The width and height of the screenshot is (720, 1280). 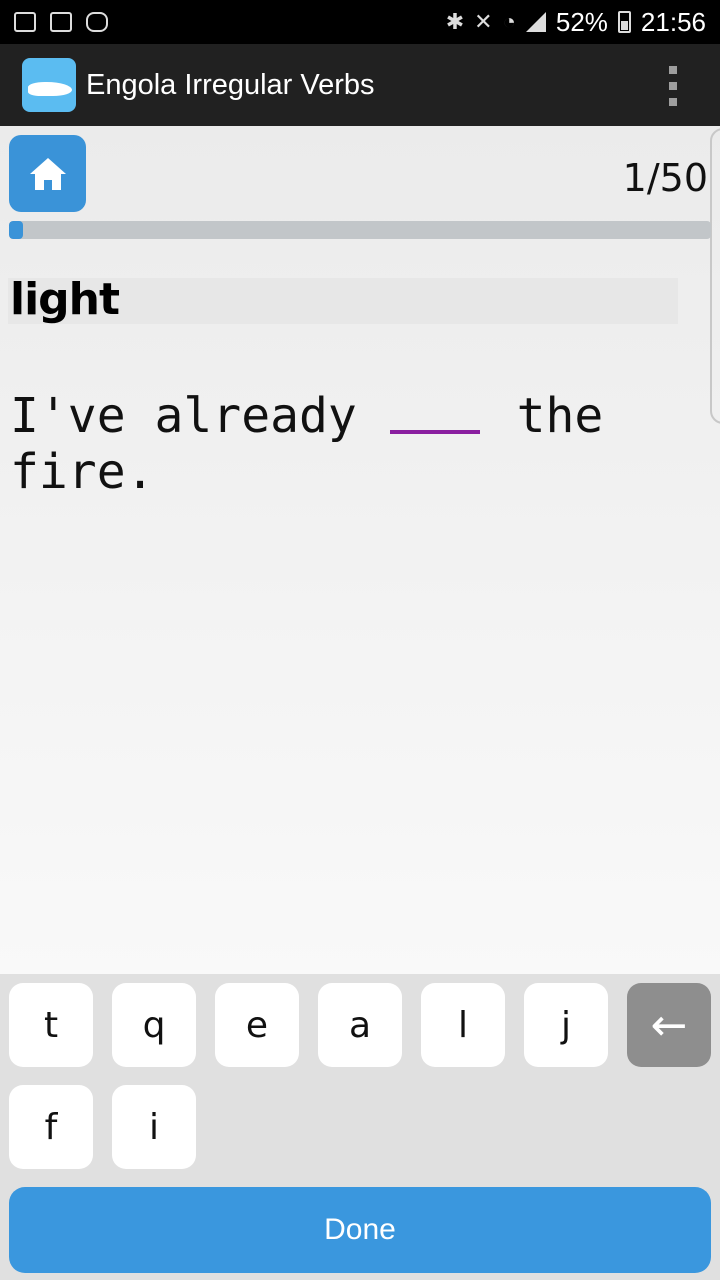 What do you see at coordinates (230, 84) in the screenshot?
I see `app-title: Engola Irregular Verbs` at bounding box center [230, 84].